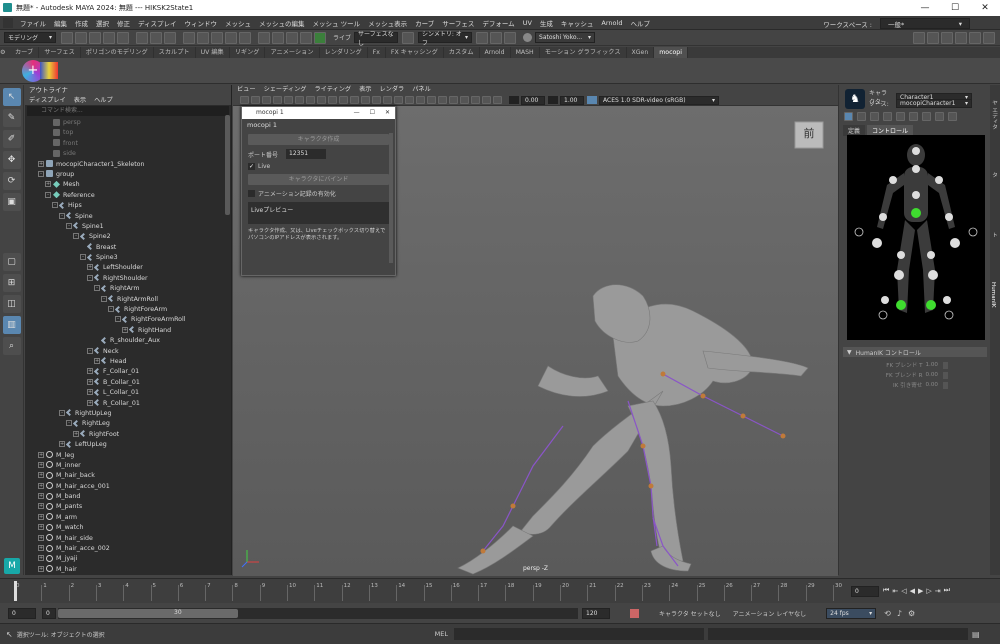  What do you see at coordinates (377, 52) in the screenshot?
I see `shelf-tab: Fx` at bounding box center [377, 52].